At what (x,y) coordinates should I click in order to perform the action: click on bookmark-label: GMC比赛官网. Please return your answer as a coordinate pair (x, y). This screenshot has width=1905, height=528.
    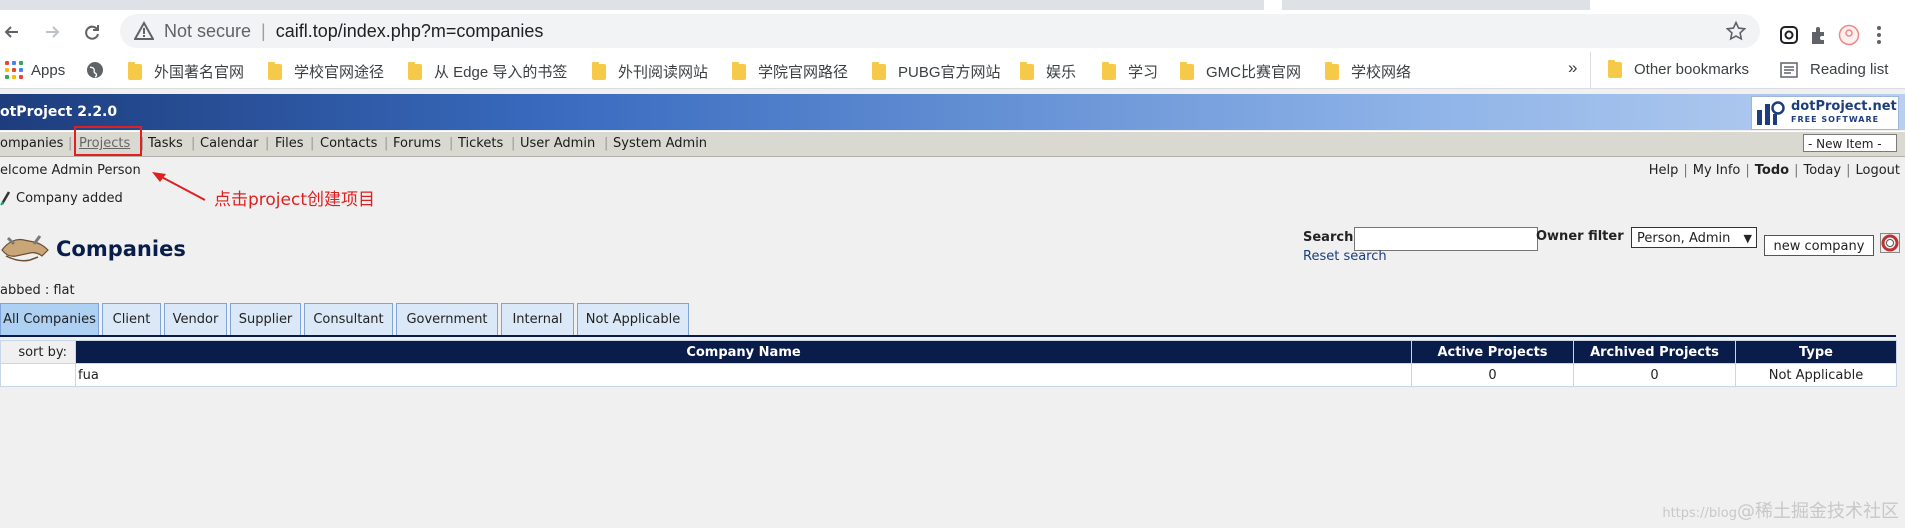
    Looking at the image, I should click on (1253, 72).